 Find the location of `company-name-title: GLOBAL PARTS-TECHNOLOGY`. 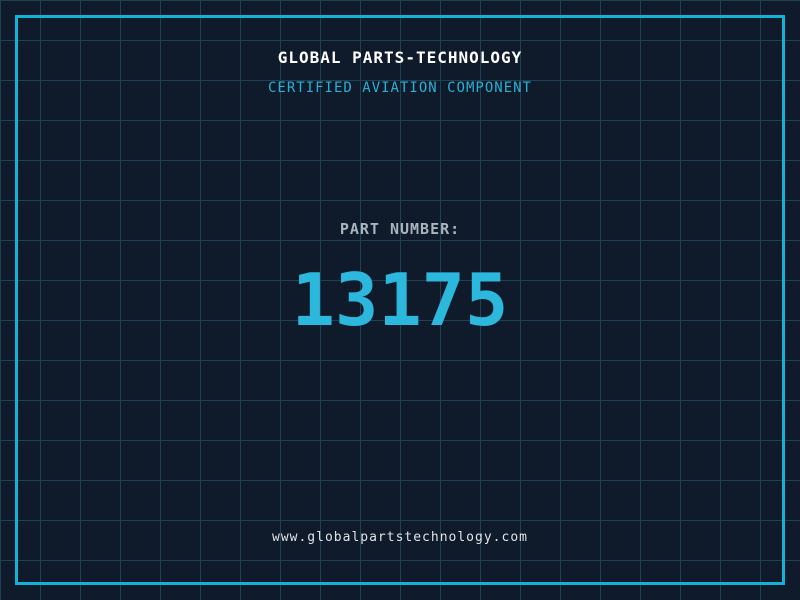

company-name-title: GLOBAL PARTS-TECHNOLOGY is located at coordinates (400, 57).